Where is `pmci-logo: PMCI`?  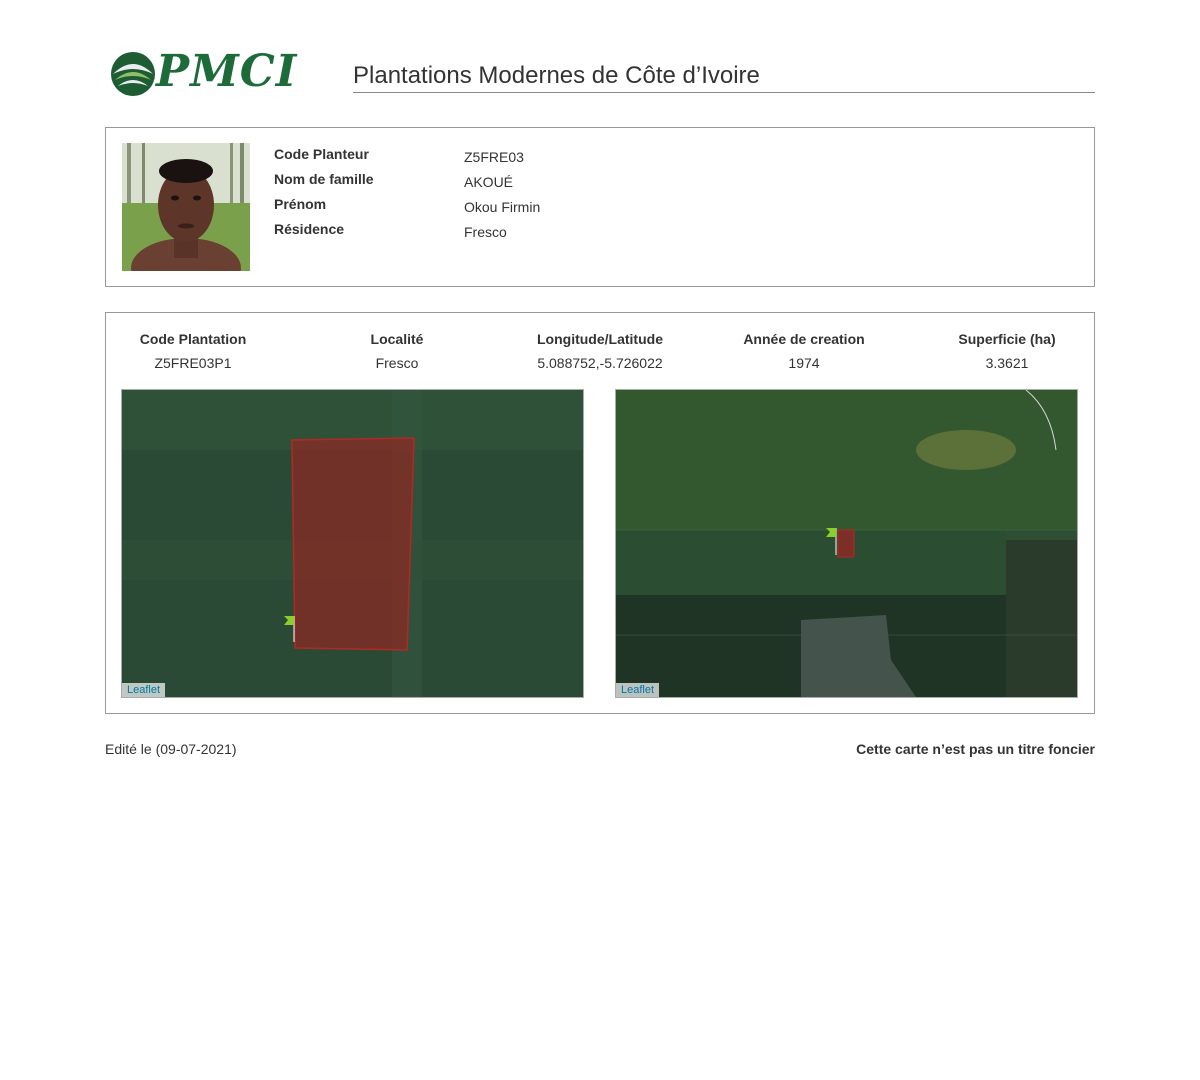 pmci-logo: PMCI is located at coordinates (205, 72).